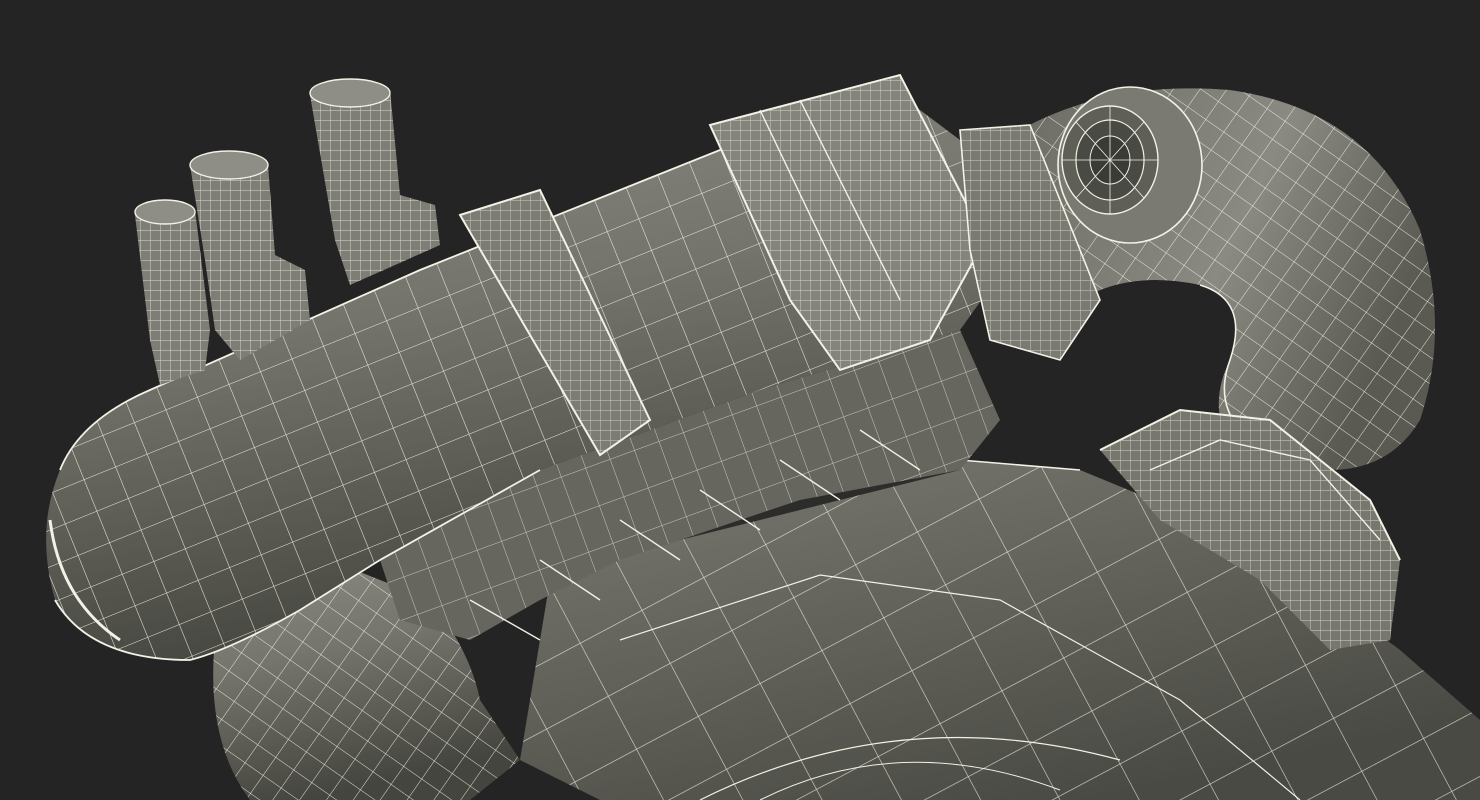  What do you see at coordinates (1130, 165) in the screenshot?
I see `nozzle-opening` at bounding box center [1130, 165].